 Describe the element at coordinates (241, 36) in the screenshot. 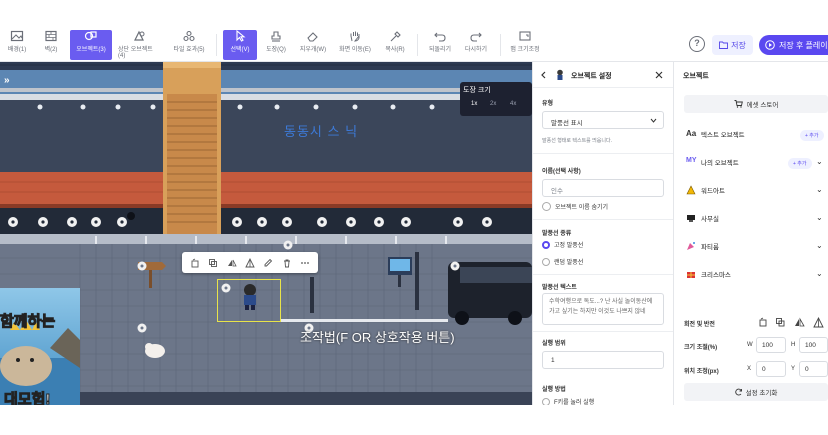

I see `cursor-icon` at that location.